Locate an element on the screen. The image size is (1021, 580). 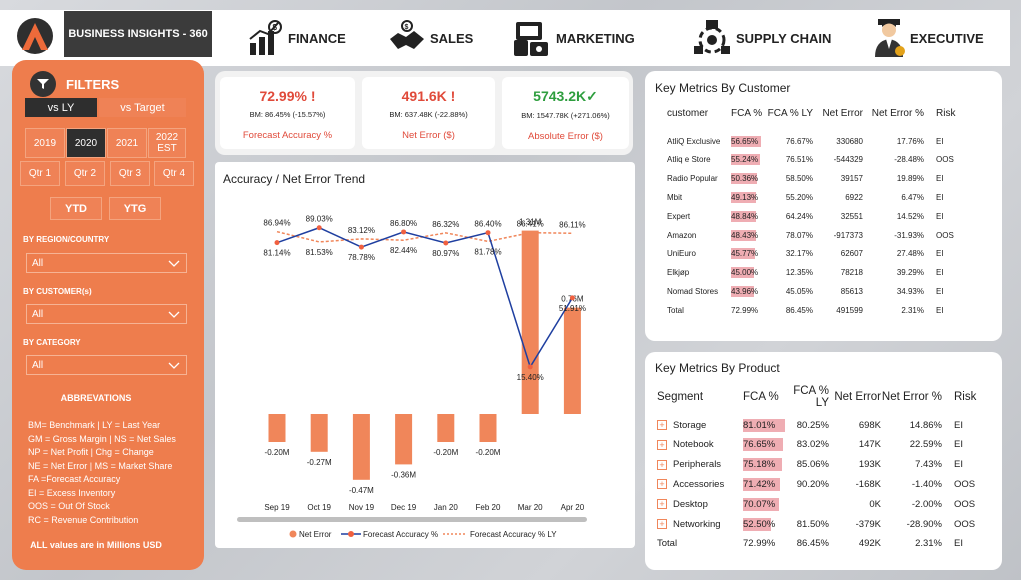
table-row: Expert 48.84% 64.24% 32551 14.52% EI is located at coordinates (803, 216).